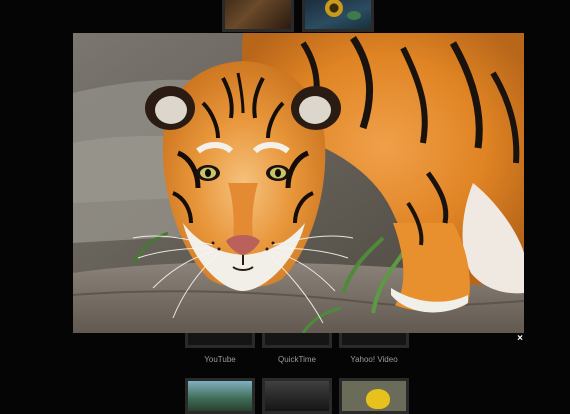 This screenshot has height=414, width=570. What do you see at coordinates (374, 359) in the screenshot?
I see `thumbnail-caption-yahoo-video: Yahoo! Video` at bounding box center [374, 359].